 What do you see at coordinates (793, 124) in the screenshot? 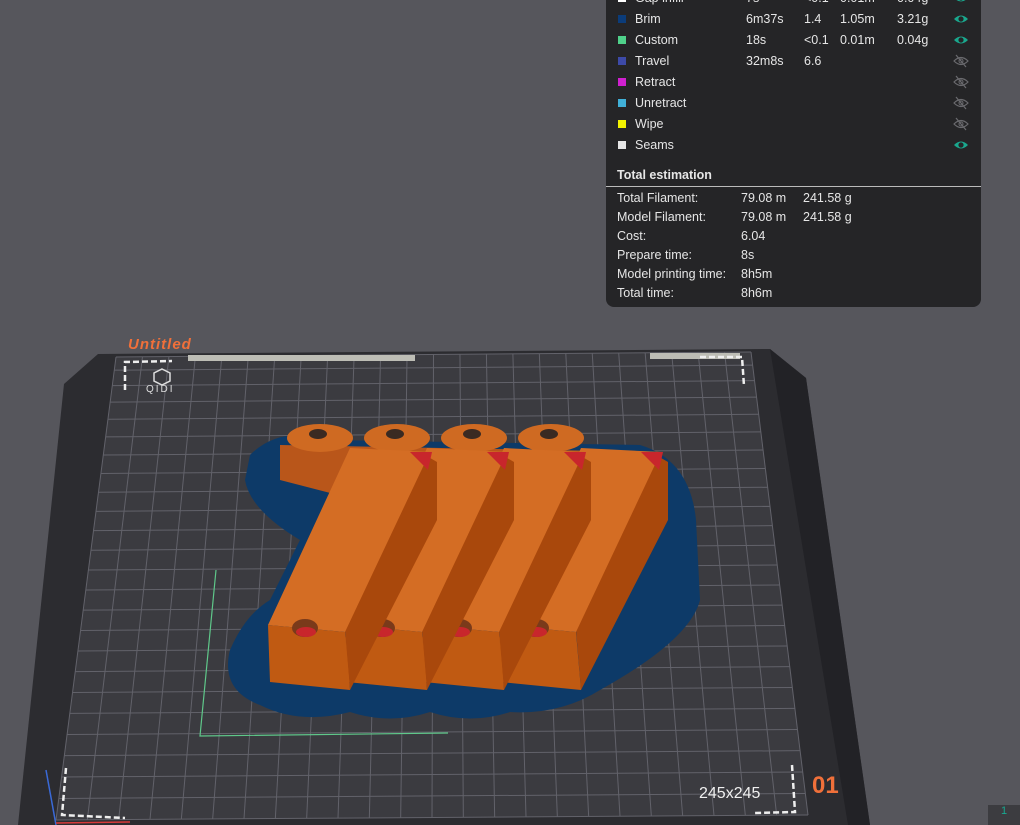
I see `legend-row: Wipe` at bounding box center [793, 124].